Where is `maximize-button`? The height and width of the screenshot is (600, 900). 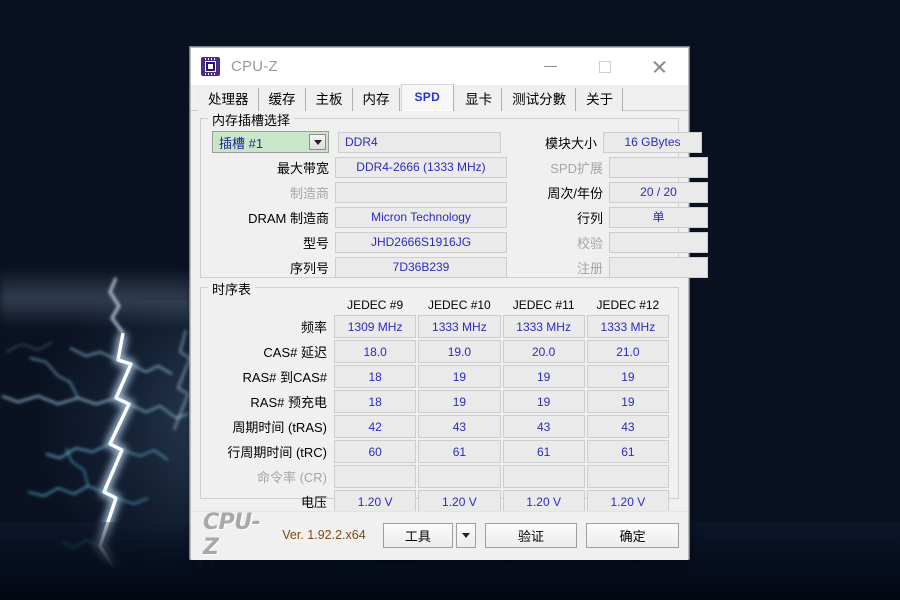
maximize-button is located at coordinates (605, 66).